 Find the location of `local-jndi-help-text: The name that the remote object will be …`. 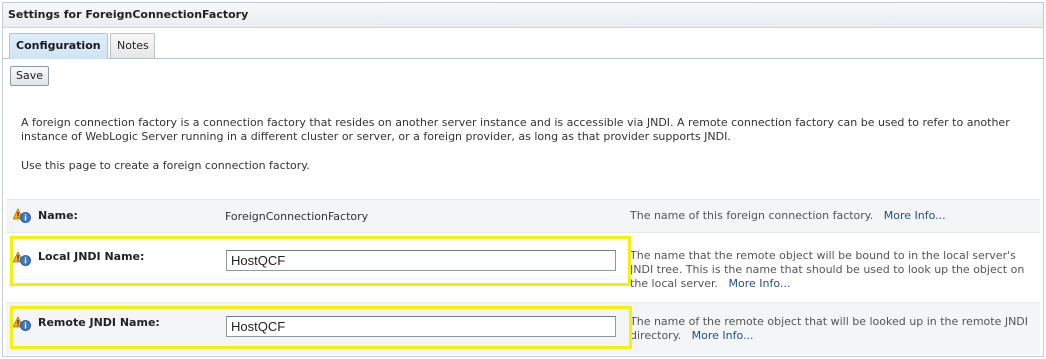

local-jndi-help-text: The name that the remote object will be … is located at coordinates (830, 270).